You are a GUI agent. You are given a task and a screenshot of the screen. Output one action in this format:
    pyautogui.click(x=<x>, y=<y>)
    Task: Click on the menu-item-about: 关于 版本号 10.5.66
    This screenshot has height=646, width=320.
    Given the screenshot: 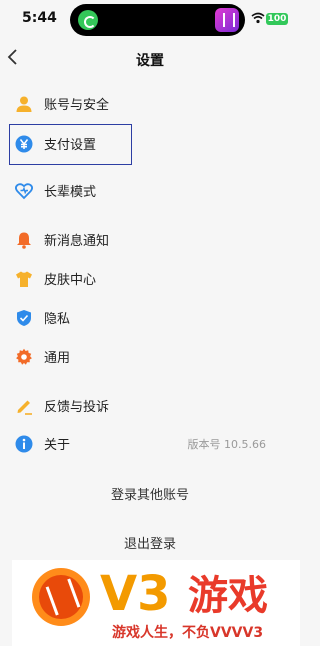 What is the action you would take?
    pyautogui.click(x=150, y=443)
    